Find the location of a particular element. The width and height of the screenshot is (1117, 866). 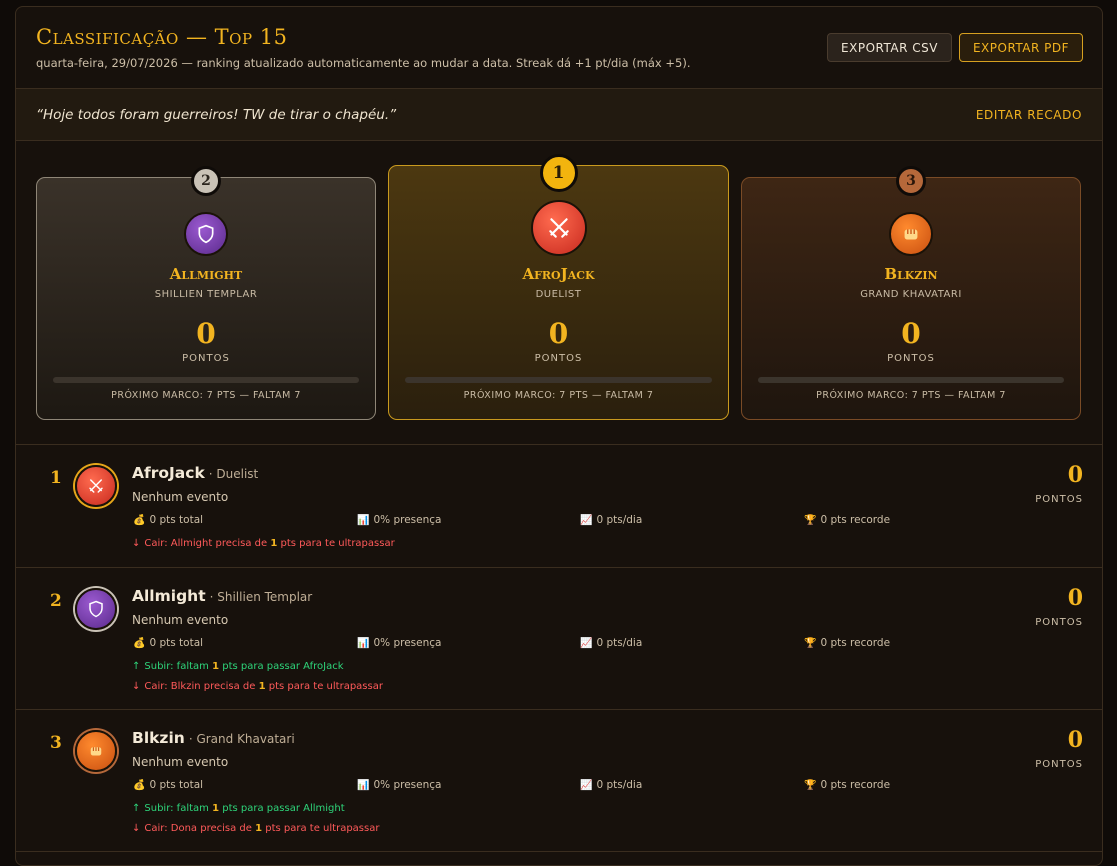

hint-text: Subir: faltam 1 pts para passar Allmight is located at coordinates (244, 808).